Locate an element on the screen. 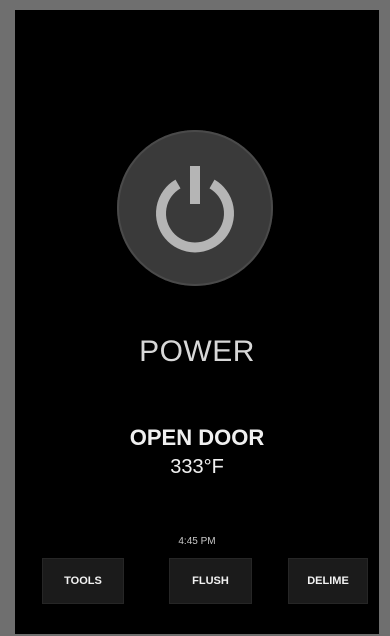 The image size is (390, 636). tools-button-label: TOOLS is located at coordinates (83, 581).